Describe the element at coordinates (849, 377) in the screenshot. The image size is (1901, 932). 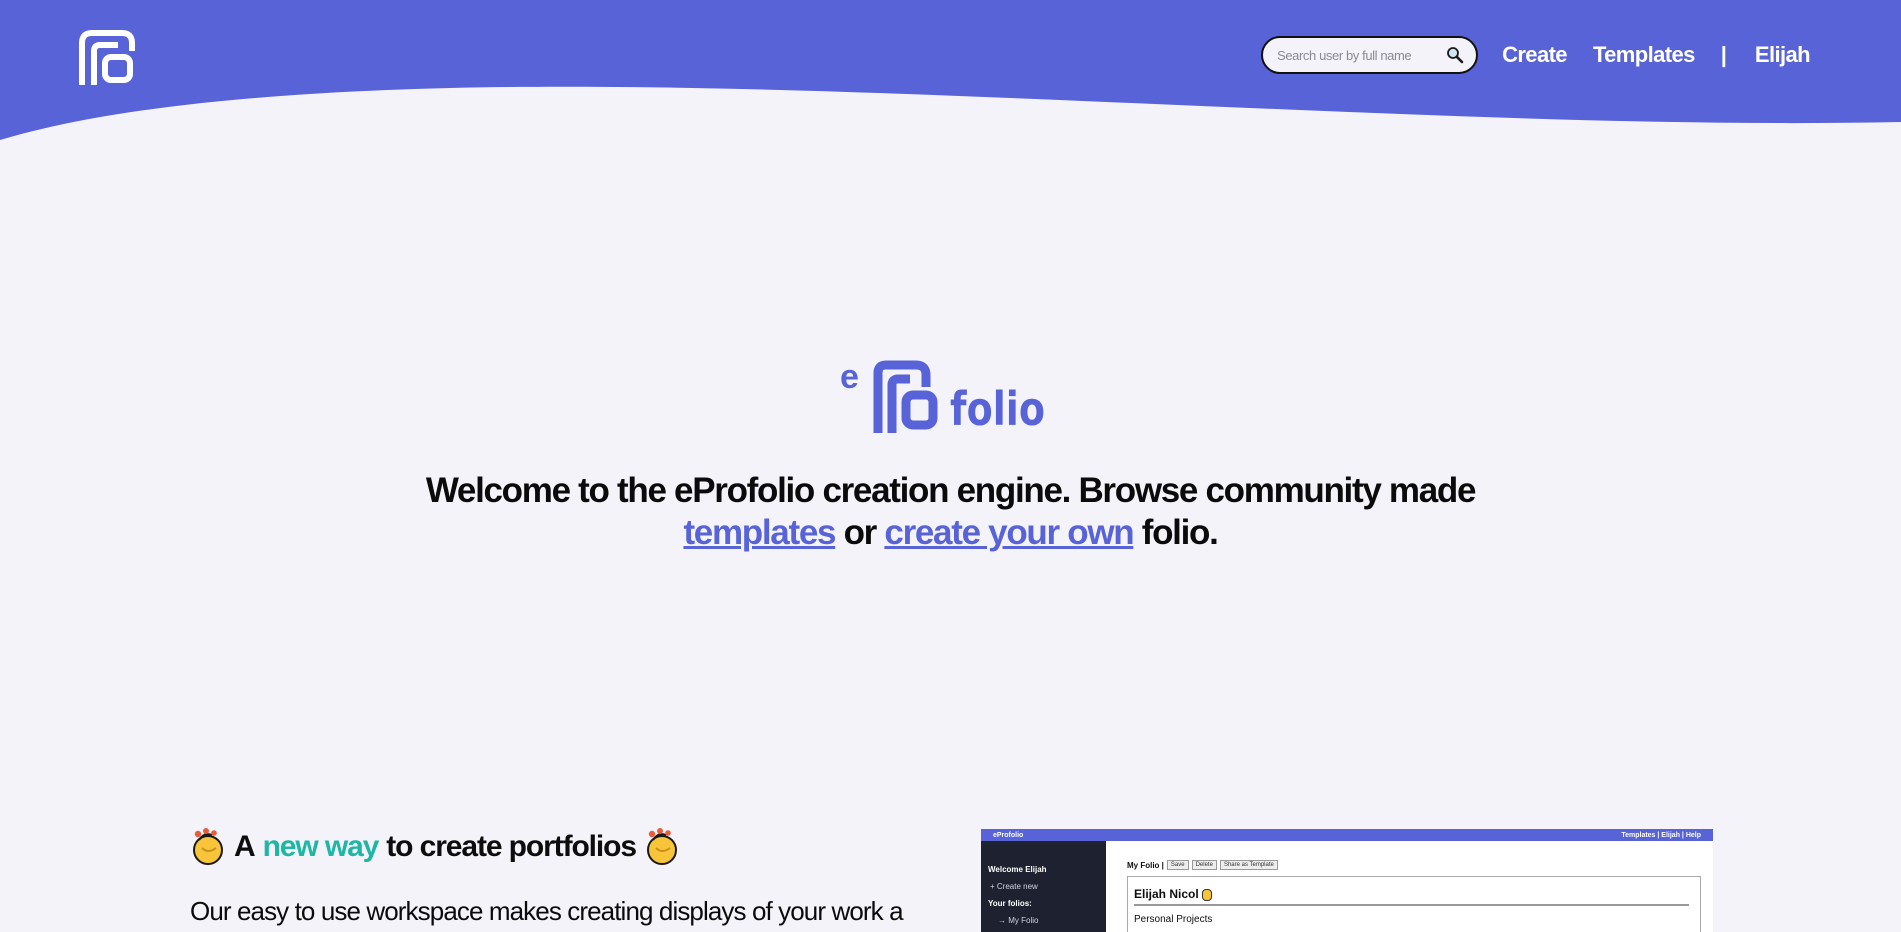
I see `svg-text: e` at that location.